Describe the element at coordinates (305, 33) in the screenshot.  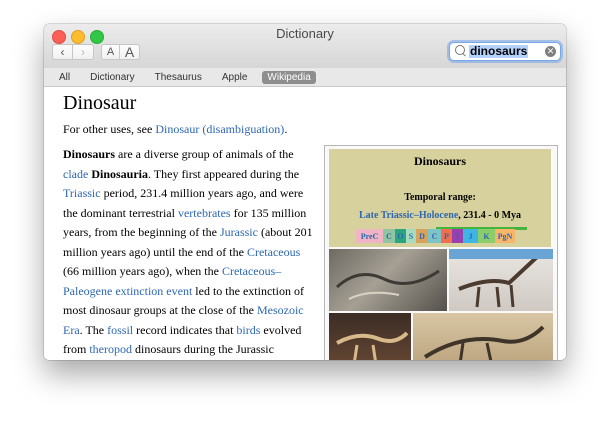
I see `window-title: Dictionary` at that location.